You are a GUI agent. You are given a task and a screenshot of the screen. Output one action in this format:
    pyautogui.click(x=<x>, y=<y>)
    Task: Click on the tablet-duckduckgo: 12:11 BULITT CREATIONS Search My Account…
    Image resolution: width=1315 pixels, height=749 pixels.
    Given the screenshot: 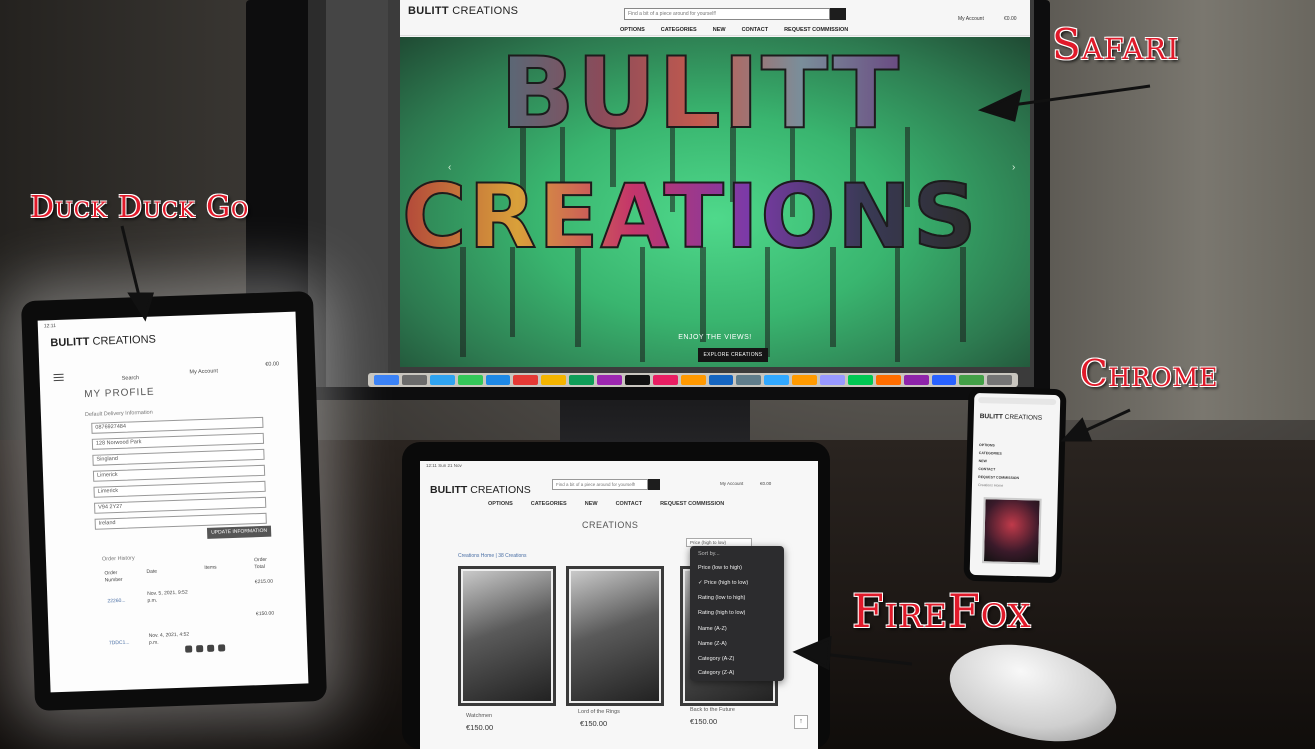 What is the action you would take?
    pyautogui.click(x=174, y=501)
    